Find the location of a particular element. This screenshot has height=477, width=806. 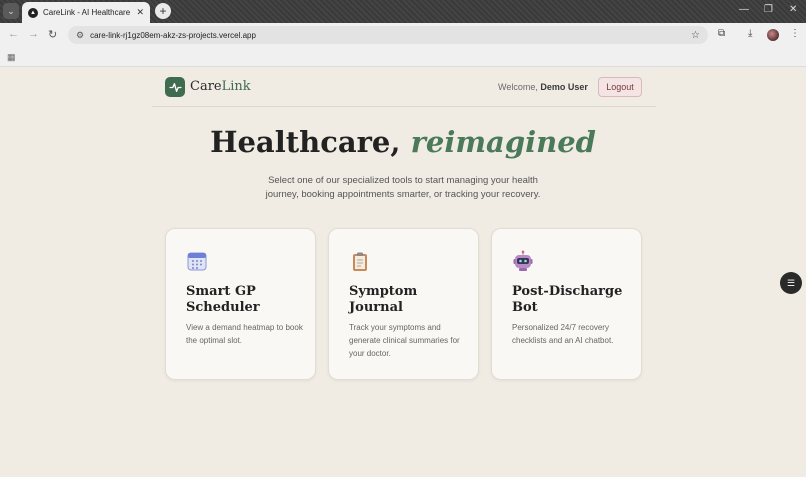

tab-search-icon: ⌄ is located at coordinates (11, 11).